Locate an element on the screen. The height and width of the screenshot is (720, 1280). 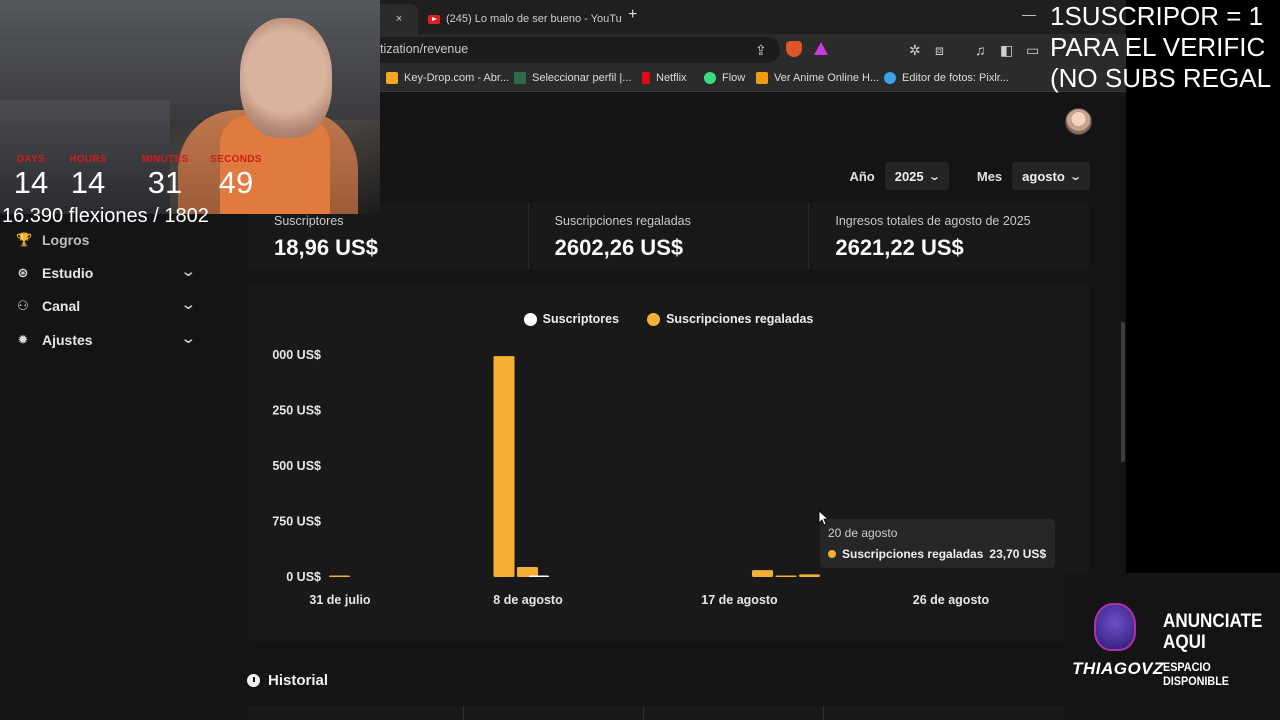
url-text: tization/revenue is located at coordinates (424, 49).